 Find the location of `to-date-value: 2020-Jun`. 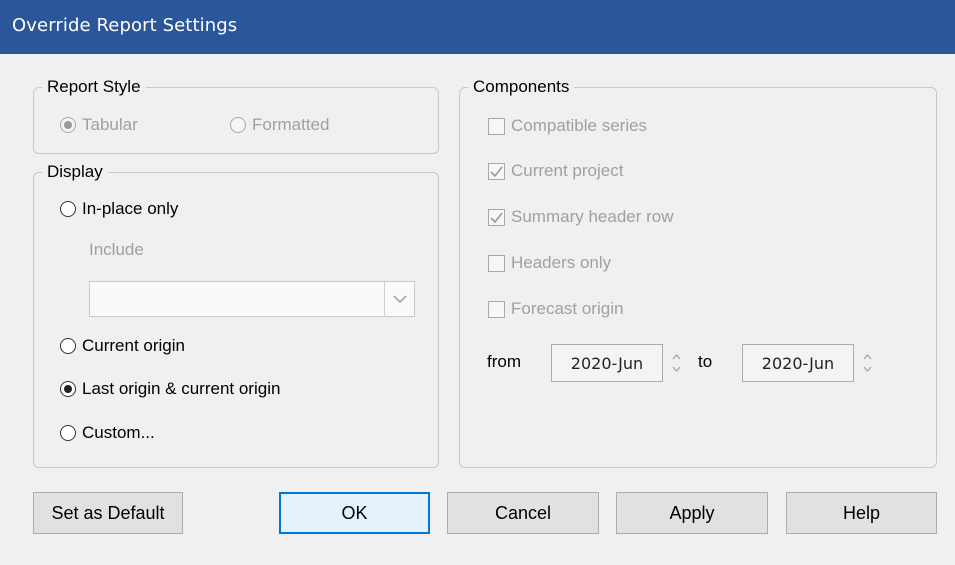

to-date-value: 2020-Jun is located at coordinates (798, 363).